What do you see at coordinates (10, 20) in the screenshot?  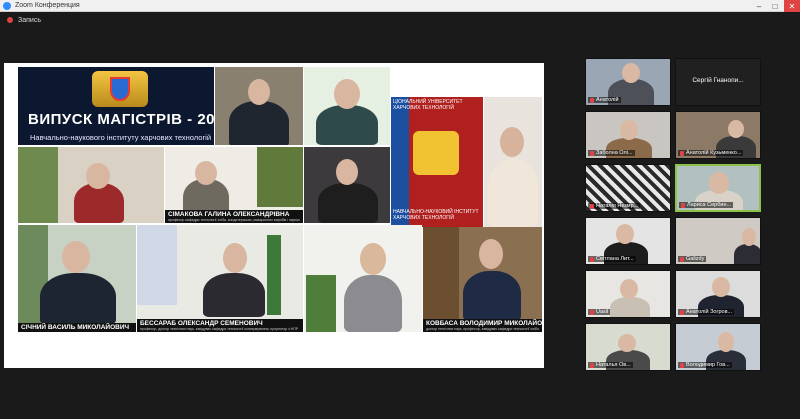 I see `recording-dot-icon` at bounding box center [10, 20].